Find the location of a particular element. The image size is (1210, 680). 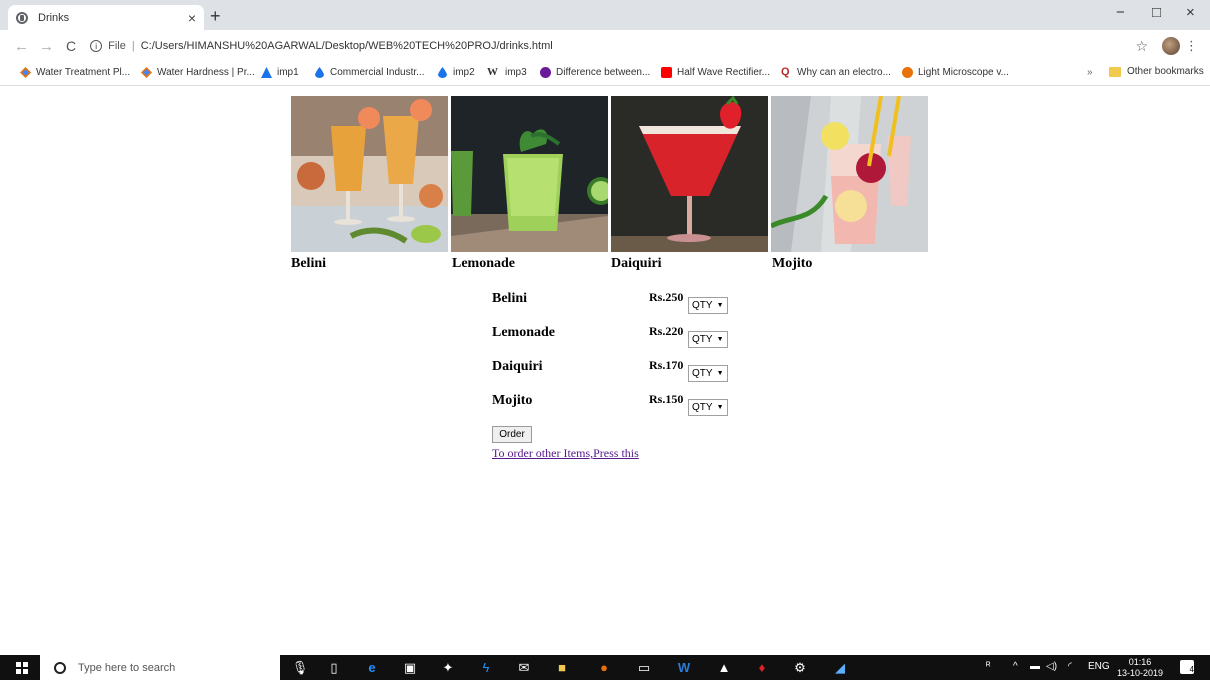

store-icon: ▣ is located at coordinates (410, 667).